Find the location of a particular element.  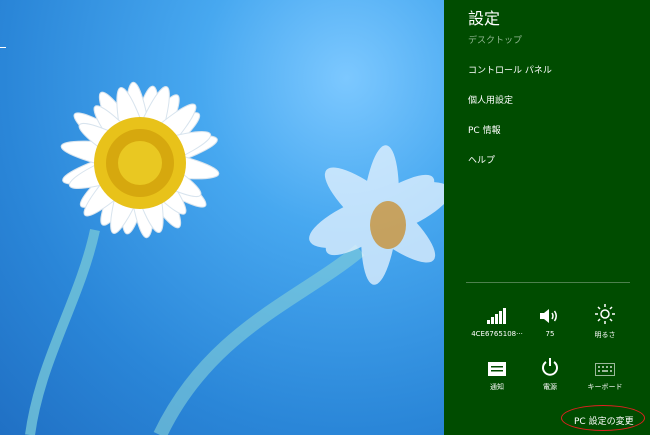

brightness-label: 明るさ is located at coordinates (605, 335).